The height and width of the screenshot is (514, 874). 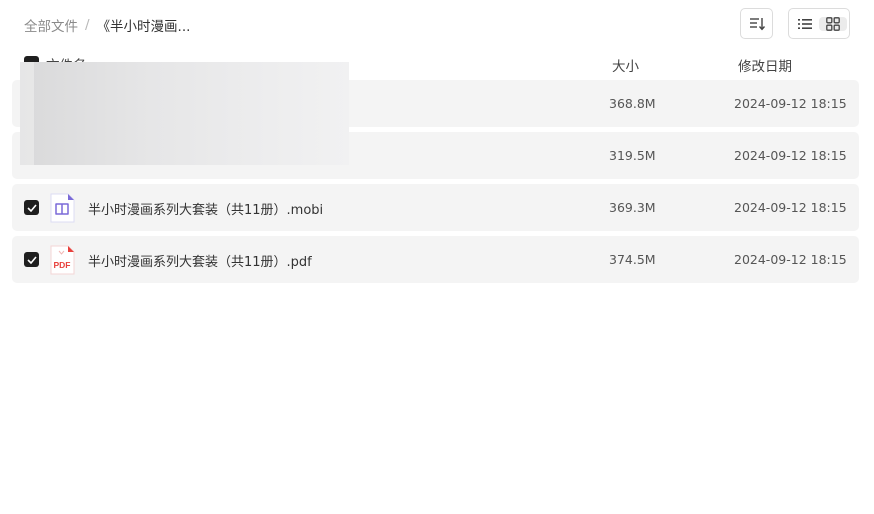 What do you see at coordinates (205, 208) in the screenshot?
I see `file-name: 半小时漫画系列大套装（共11册）.mobi` at bounding box center [205, 208].